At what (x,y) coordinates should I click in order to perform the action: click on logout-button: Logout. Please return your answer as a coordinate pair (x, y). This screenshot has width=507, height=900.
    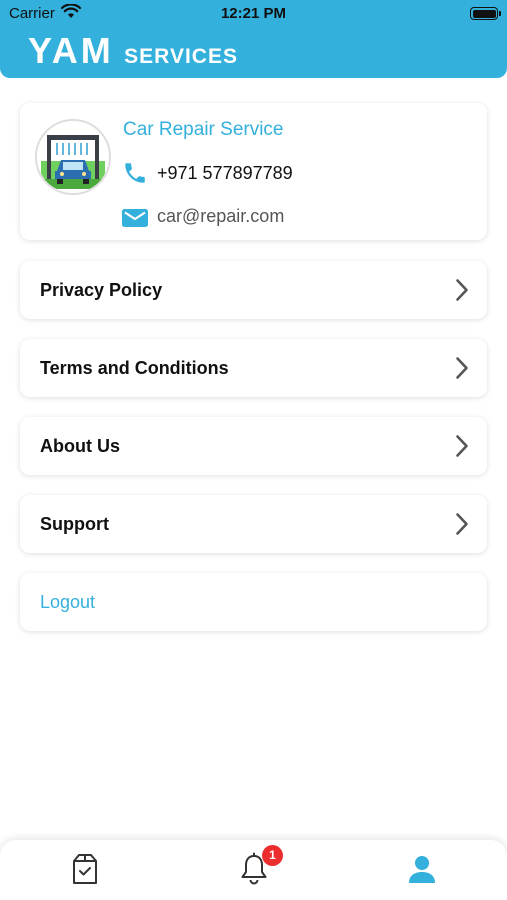
    Looking at the image, I should click on (253, 602).